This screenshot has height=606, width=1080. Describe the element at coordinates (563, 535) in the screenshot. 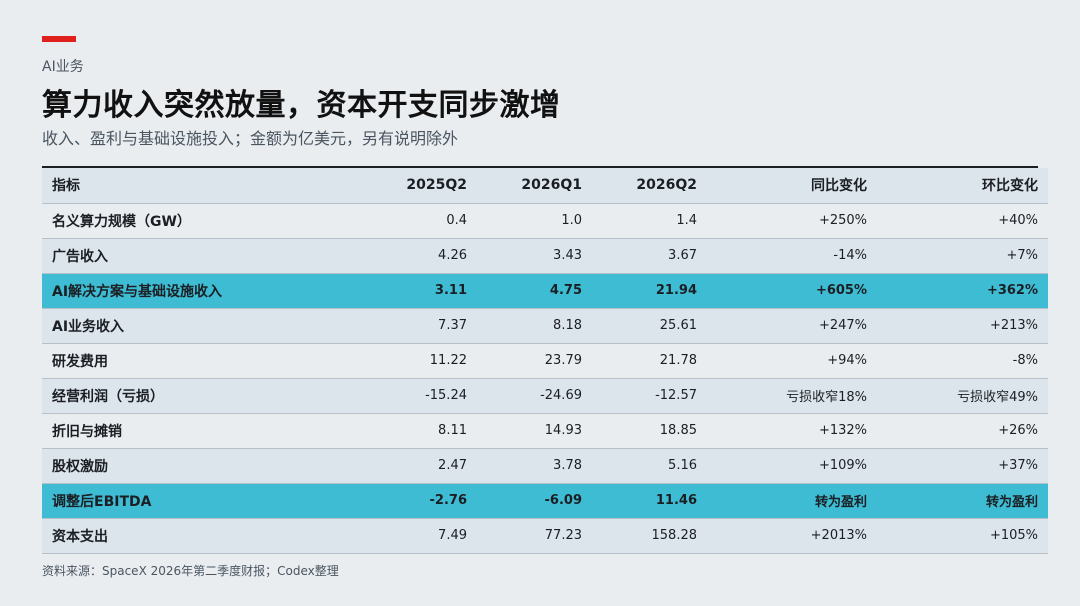

I see `cell-2026q1: 77.23` at that location.